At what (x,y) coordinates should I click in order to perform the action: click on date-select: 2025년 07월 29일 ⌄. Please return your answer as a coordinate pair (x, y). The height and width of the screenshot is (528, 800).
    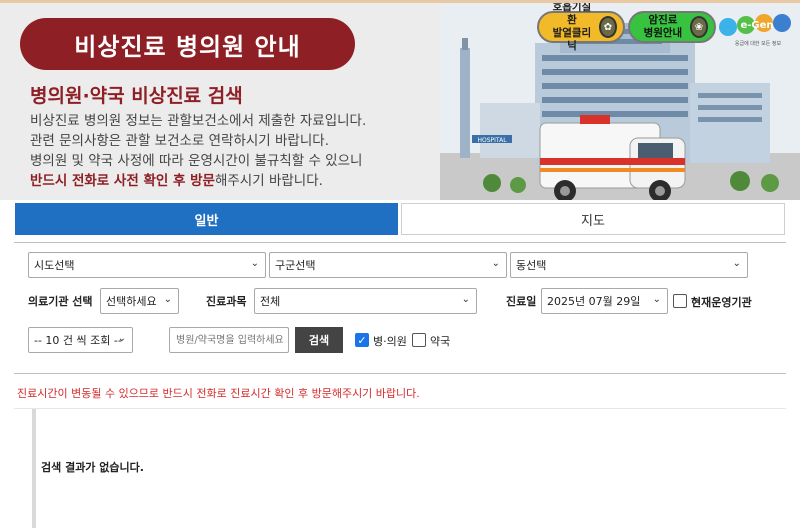
    Looking at the image, I should click on (604, 301).